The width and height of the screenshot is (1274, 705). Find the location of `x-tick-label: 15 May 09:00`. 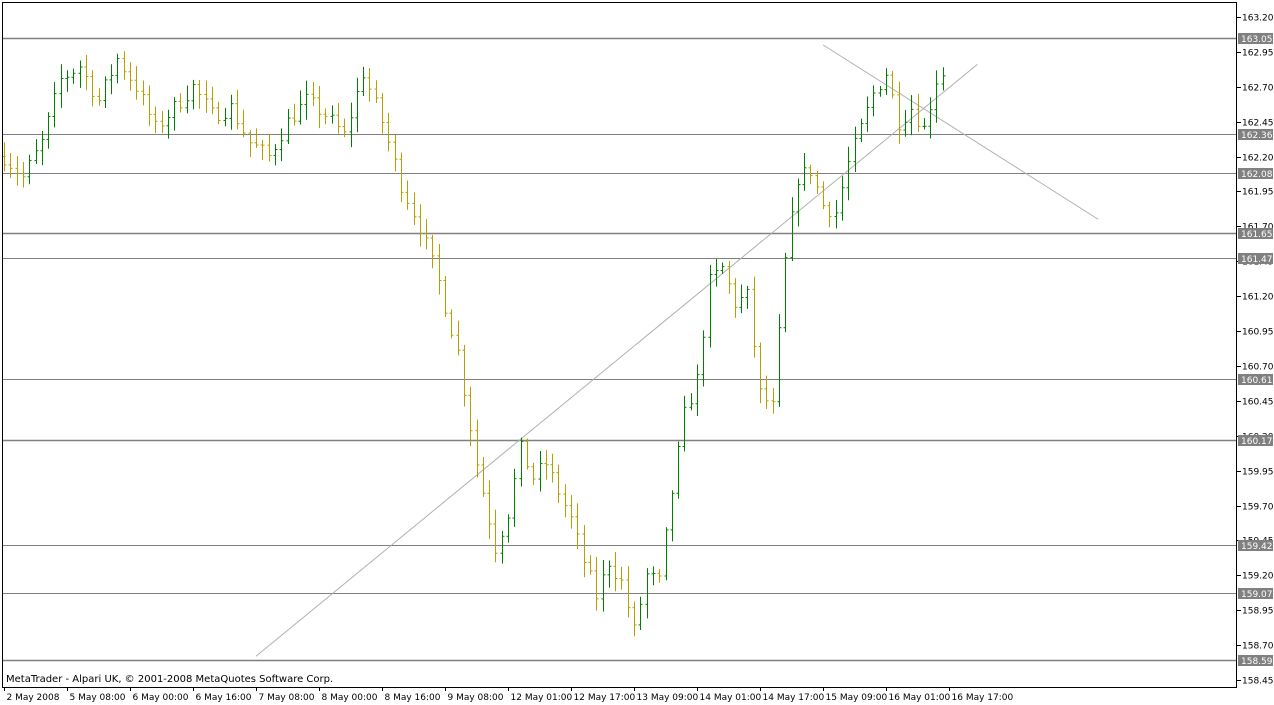

x-tick-label: 15 May 09:00 is located at coordinates (857, 698).